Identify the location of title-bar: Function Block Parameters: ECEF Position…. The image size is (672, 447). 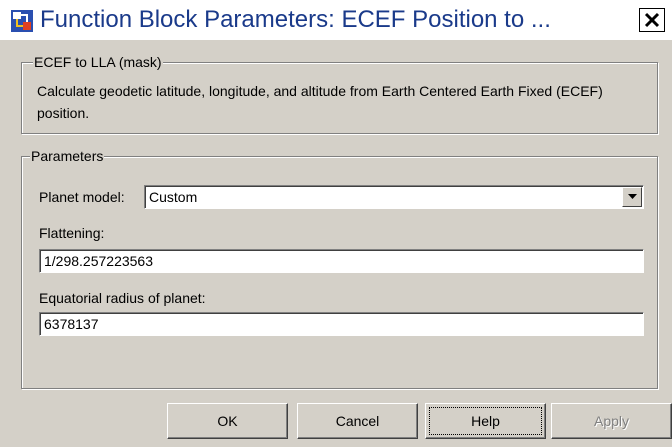
(336, 20).